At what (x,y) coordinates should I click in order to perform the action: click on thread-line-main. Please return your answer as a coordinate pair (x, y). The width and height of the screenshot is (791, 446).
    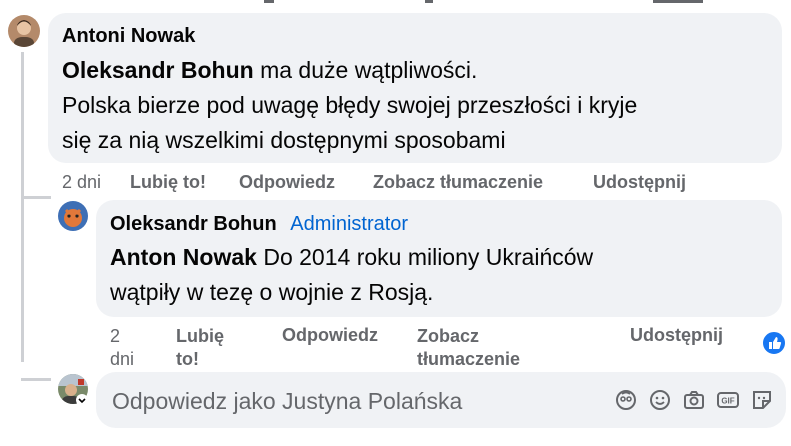
    Looking at the image, I should click on (22, 207).